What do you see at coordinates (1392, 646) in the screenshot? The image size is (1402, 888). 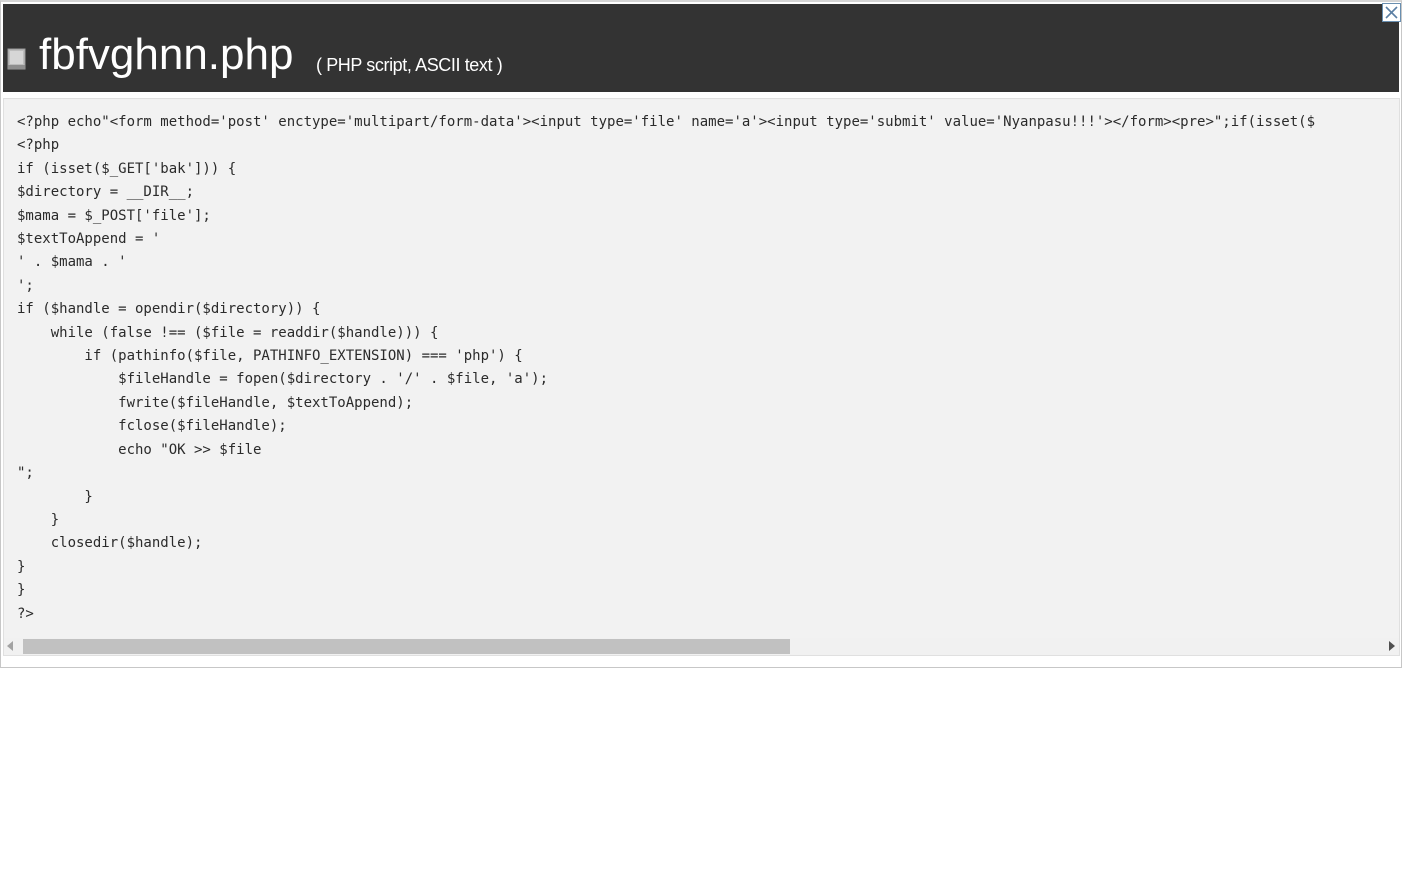 I see `scroll-right-arrow-icon` at bounding box center [1392, 646].